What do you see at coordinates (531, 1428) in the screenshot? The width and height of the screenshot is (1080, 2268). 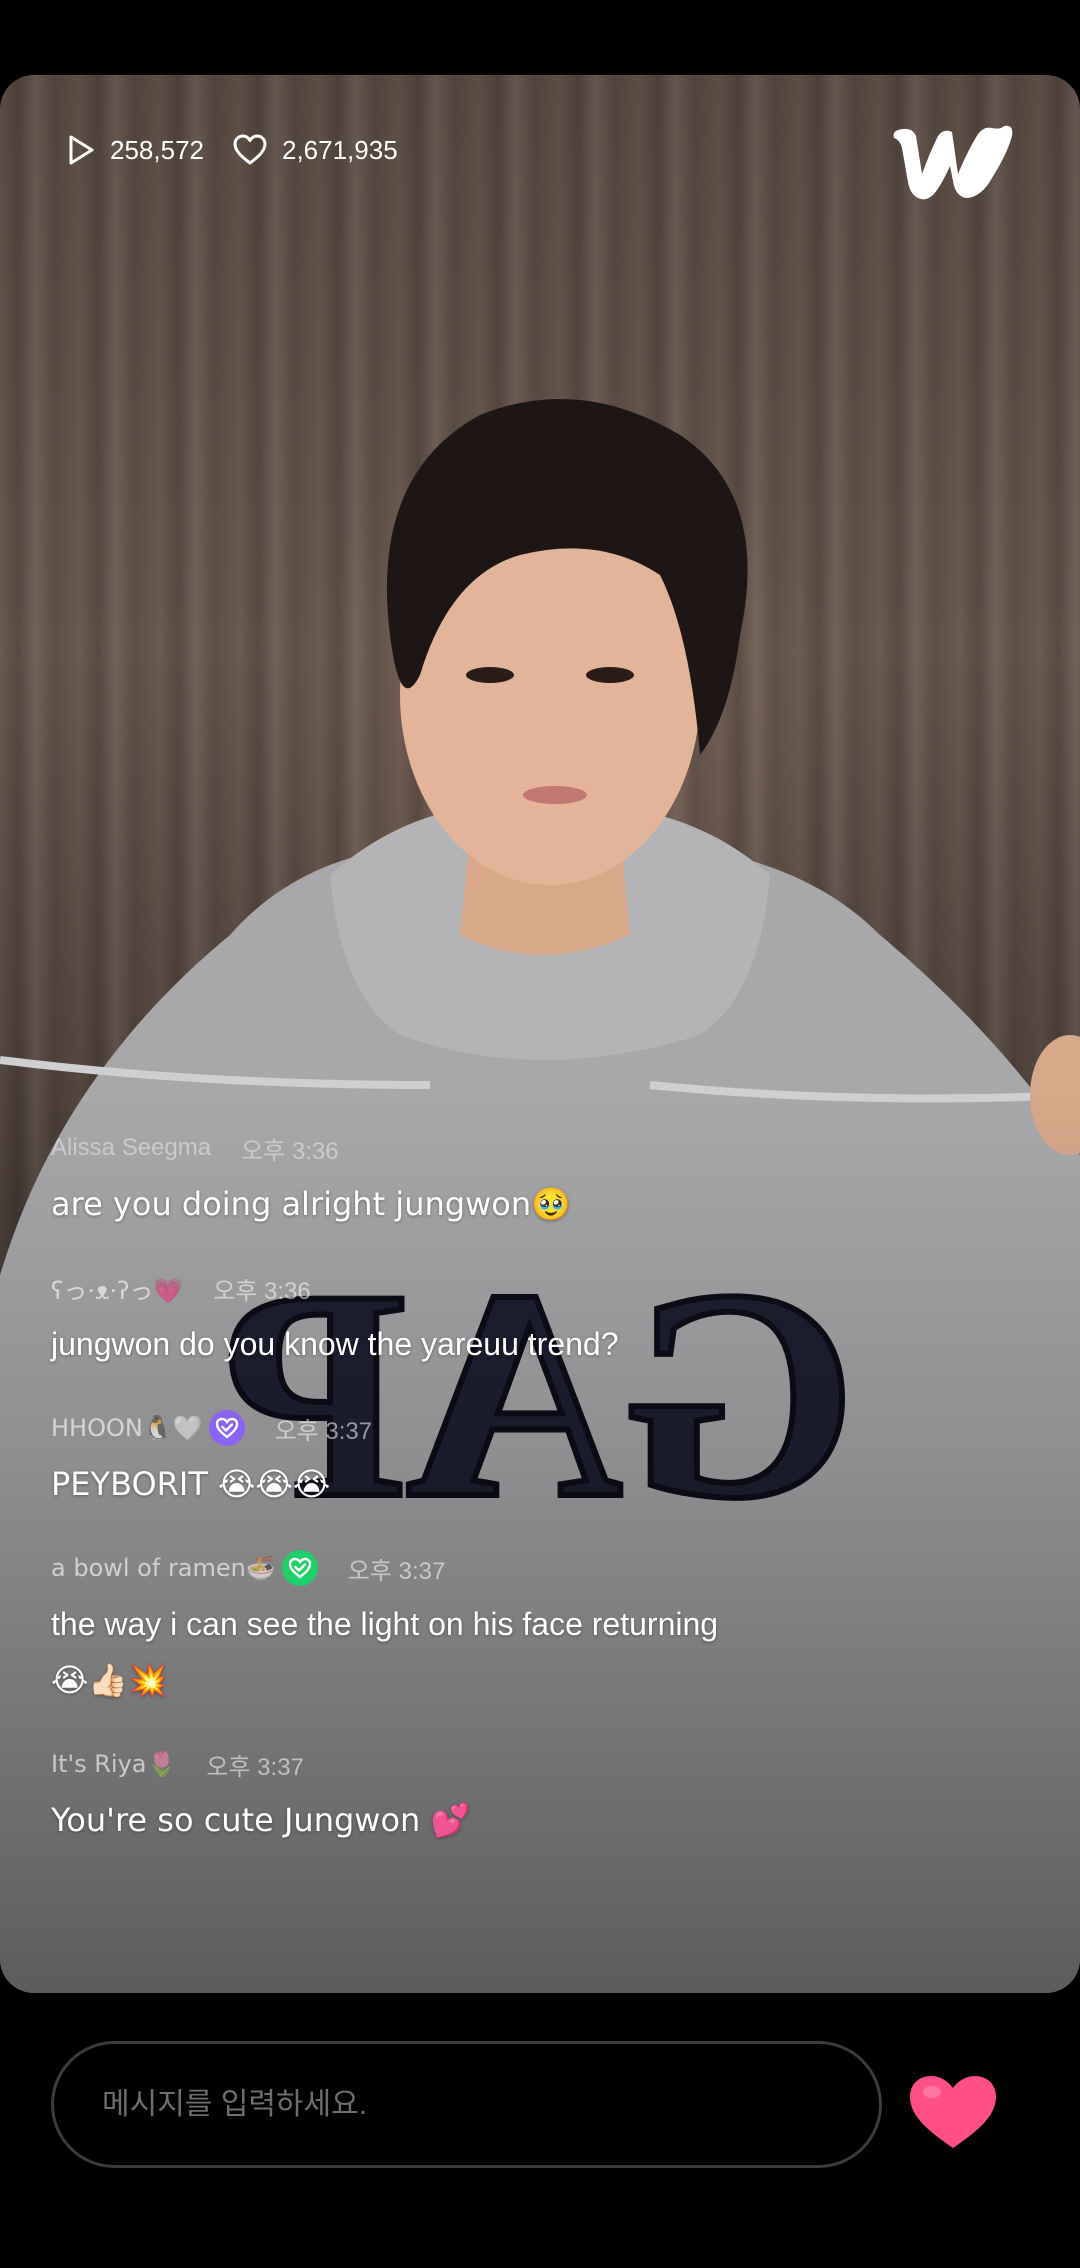 I see `chat-meta: HHOON🐧🤍 오후 3:37` at bounding box center [531, 1428].